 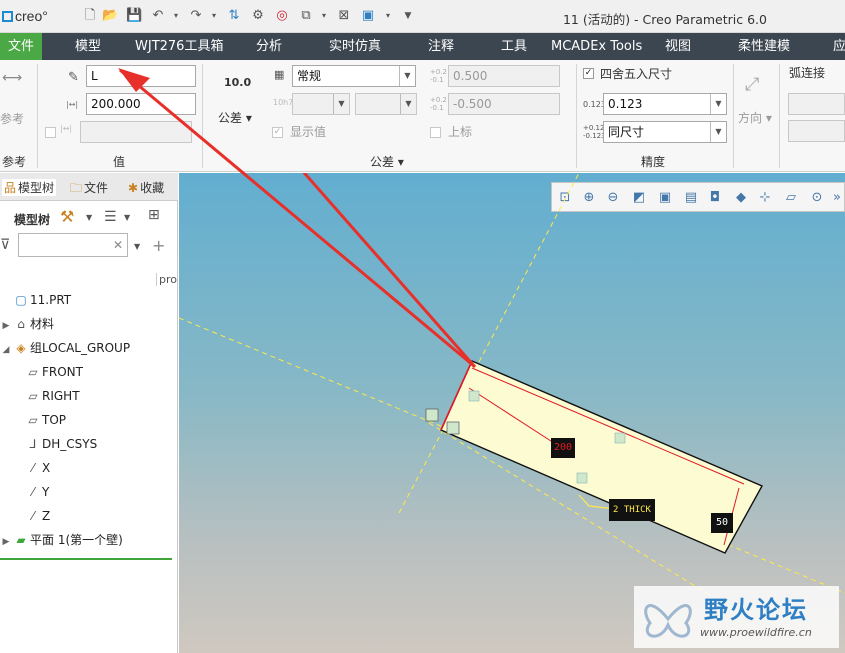 What do you see at coordinates (665, 132) in the screenshot?
I see `tolerance-decimals-select: 同尺寸 ▼` at bounding box center [665, 132].